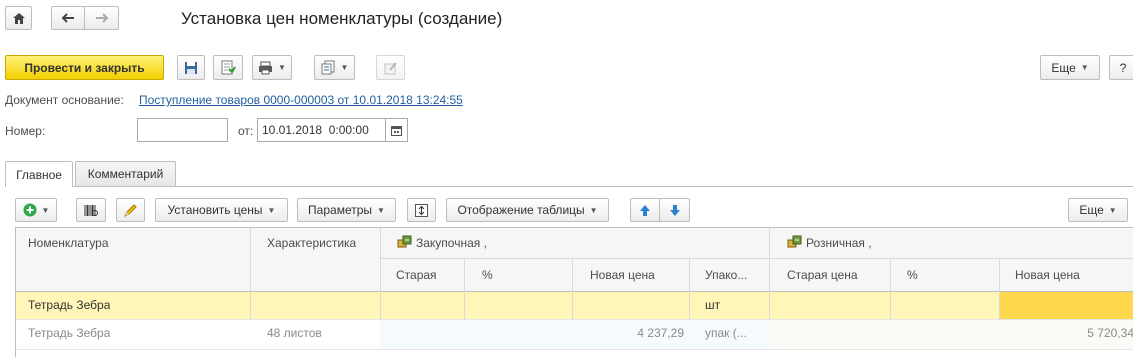 The width and height of the screenshot is (1133, 357). I want to click on more-button: Еще ▼, so click(1070, 67).